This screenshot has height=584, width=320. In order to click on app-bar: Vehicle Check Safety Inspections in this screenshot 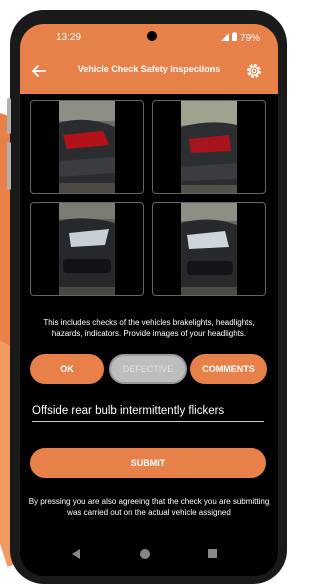, I will do `click(149, 72)`.